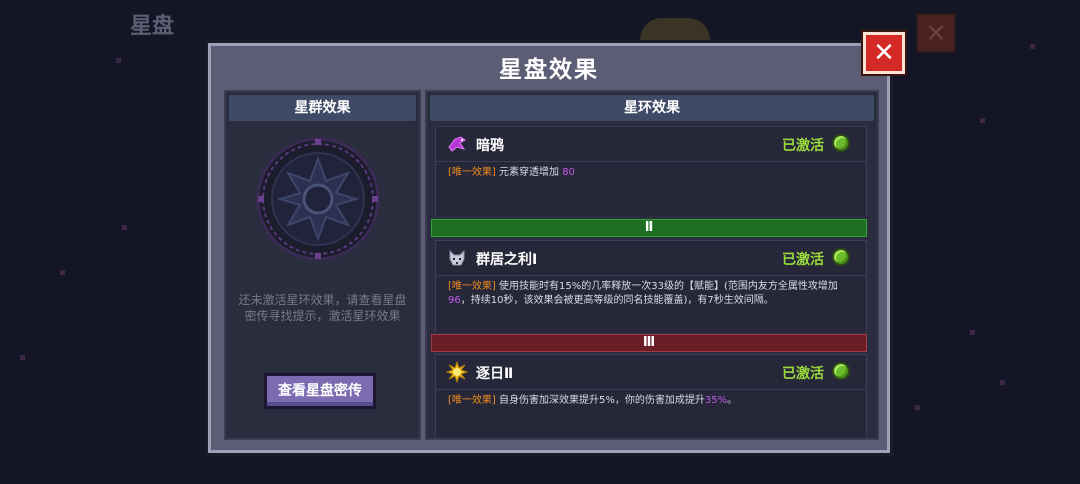 Image resolution: width=1080 pixels, height=484 pixels. Describe the element at coordinates (649, 343) in the screenshot. I see `tier-divider-3: Ⅲ` at that location.